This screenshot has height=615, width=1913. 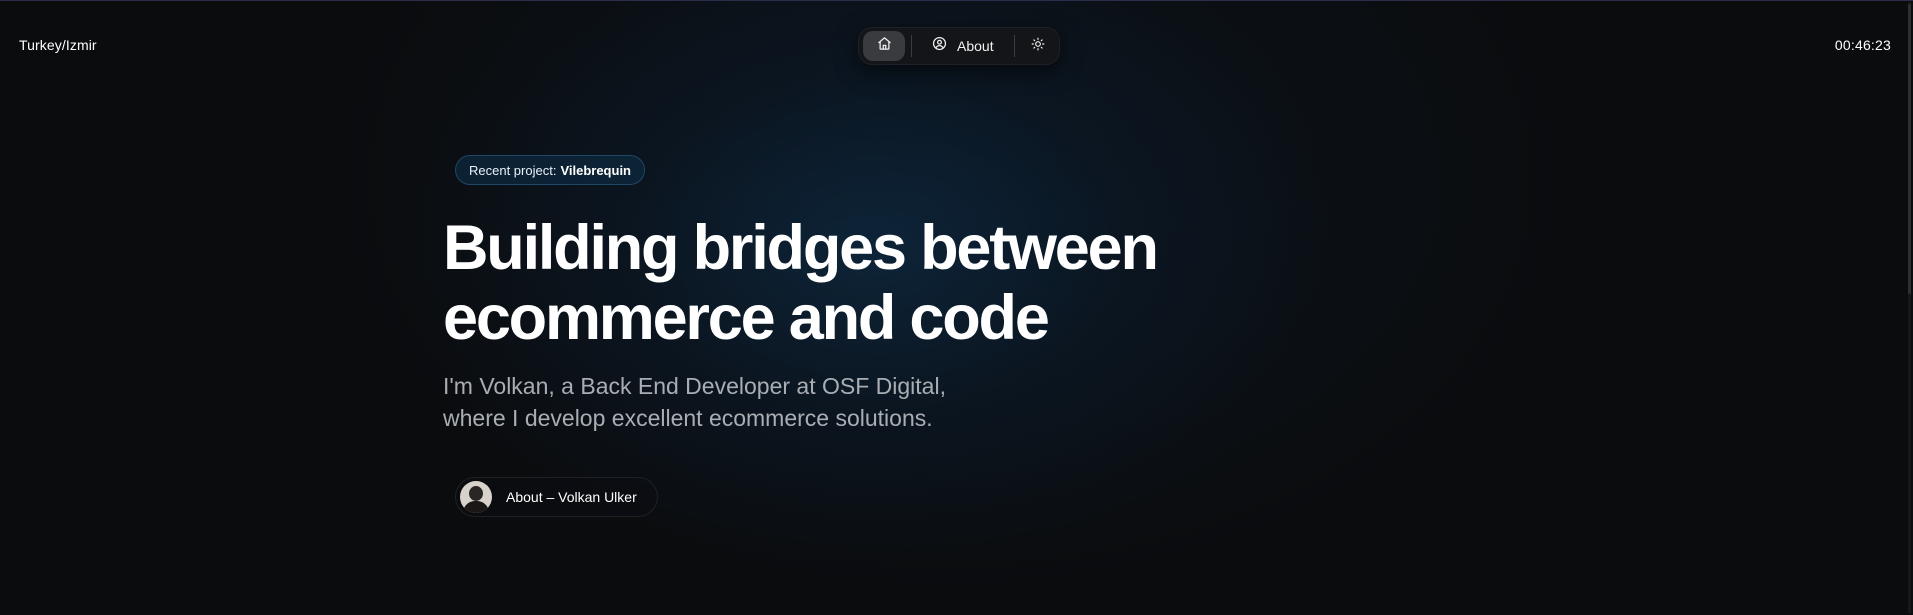 I want to click on scrollbar-thumb, so click(x=1909, y=149).